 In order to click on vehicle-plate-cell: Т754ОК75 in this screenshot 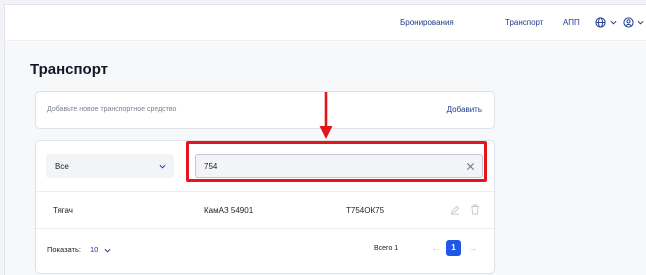, I will do `click(365, 210)`.